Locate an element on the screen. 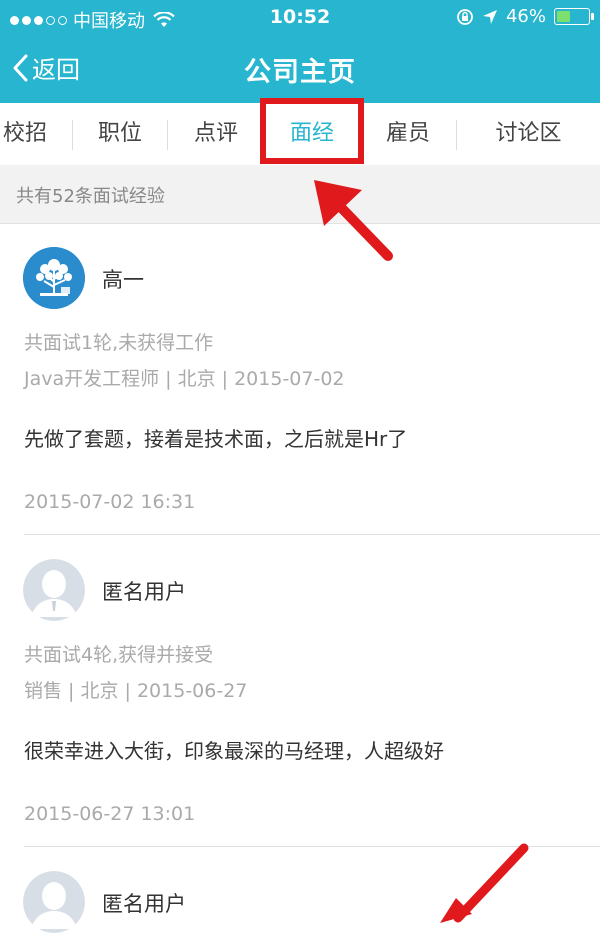 The width and height of the screenshot is (600, 933). tab-discussion: 讨论区 is located at coordinates (528, 134).